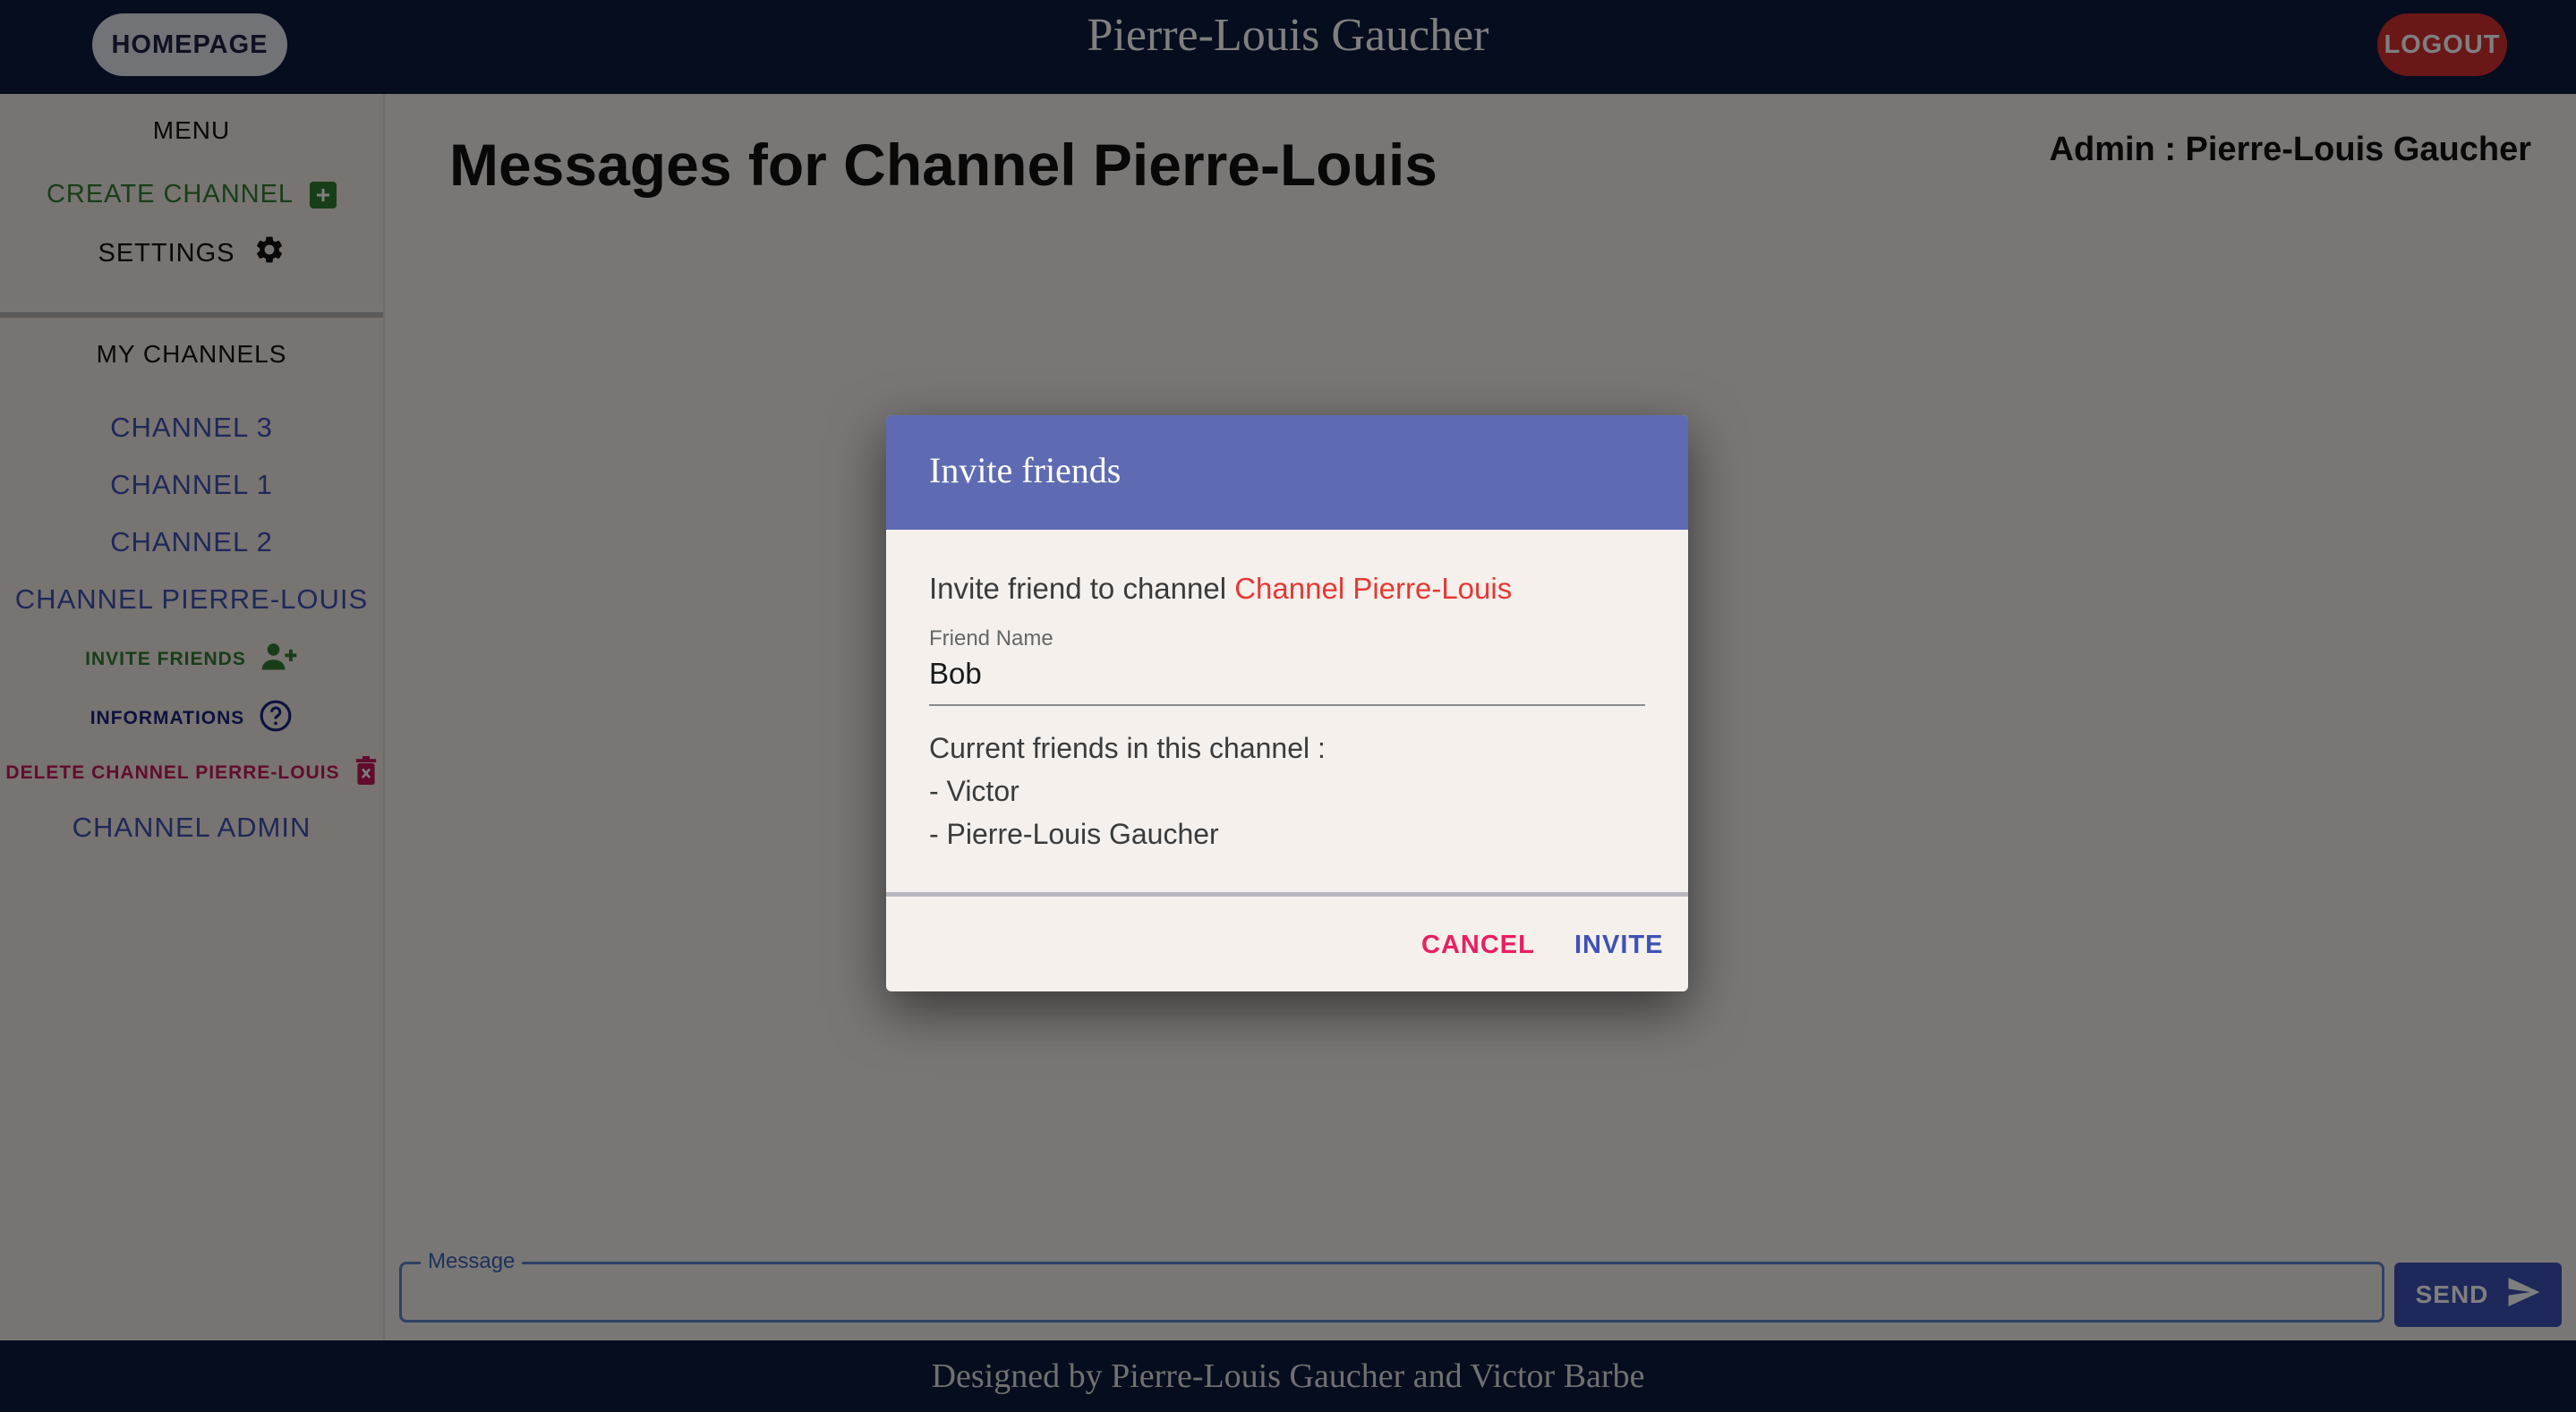  I want to click on friend-list-item: - Victor, so click(974, 791).